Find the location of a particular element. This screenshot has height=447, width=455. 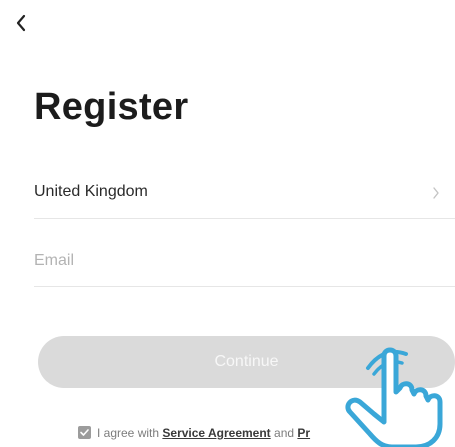

agreement-row: I agree with Service Agreement and Pr is located at coordinates (194, 433).